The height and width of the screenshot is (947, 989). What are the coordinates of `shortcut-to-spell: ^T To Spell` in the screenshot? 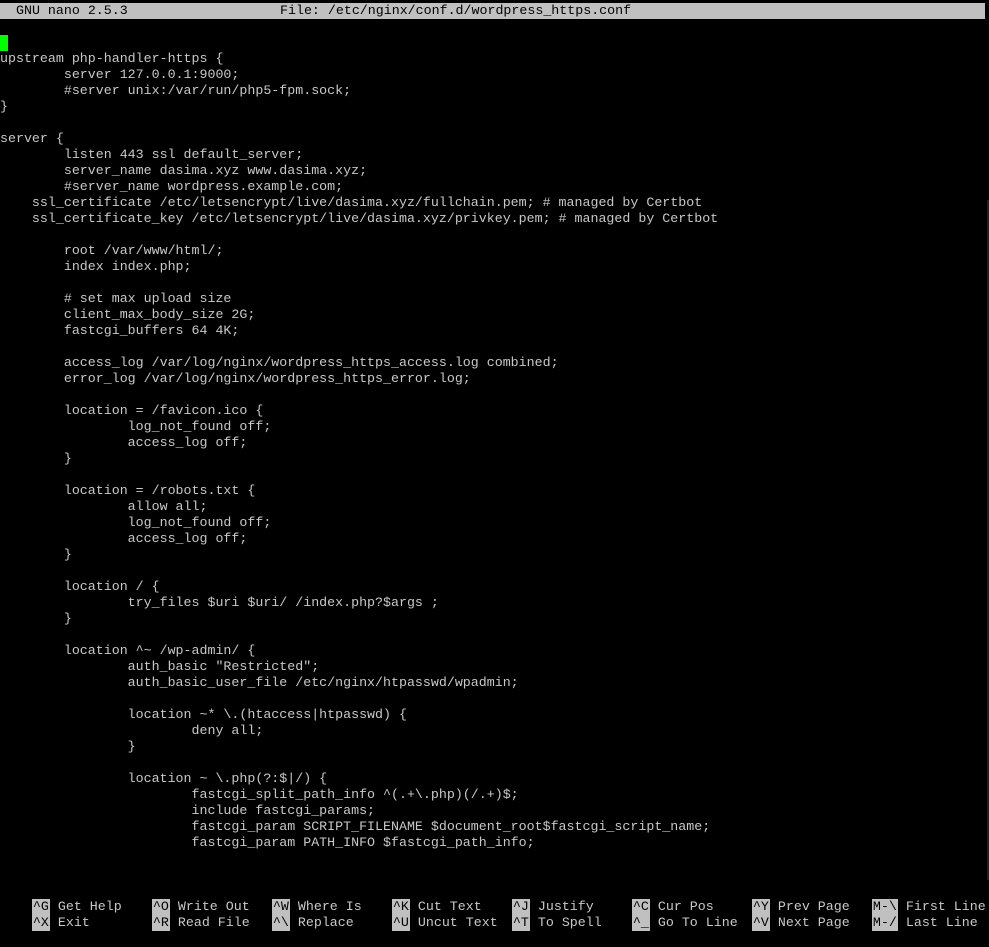 It's located at (541, 915).